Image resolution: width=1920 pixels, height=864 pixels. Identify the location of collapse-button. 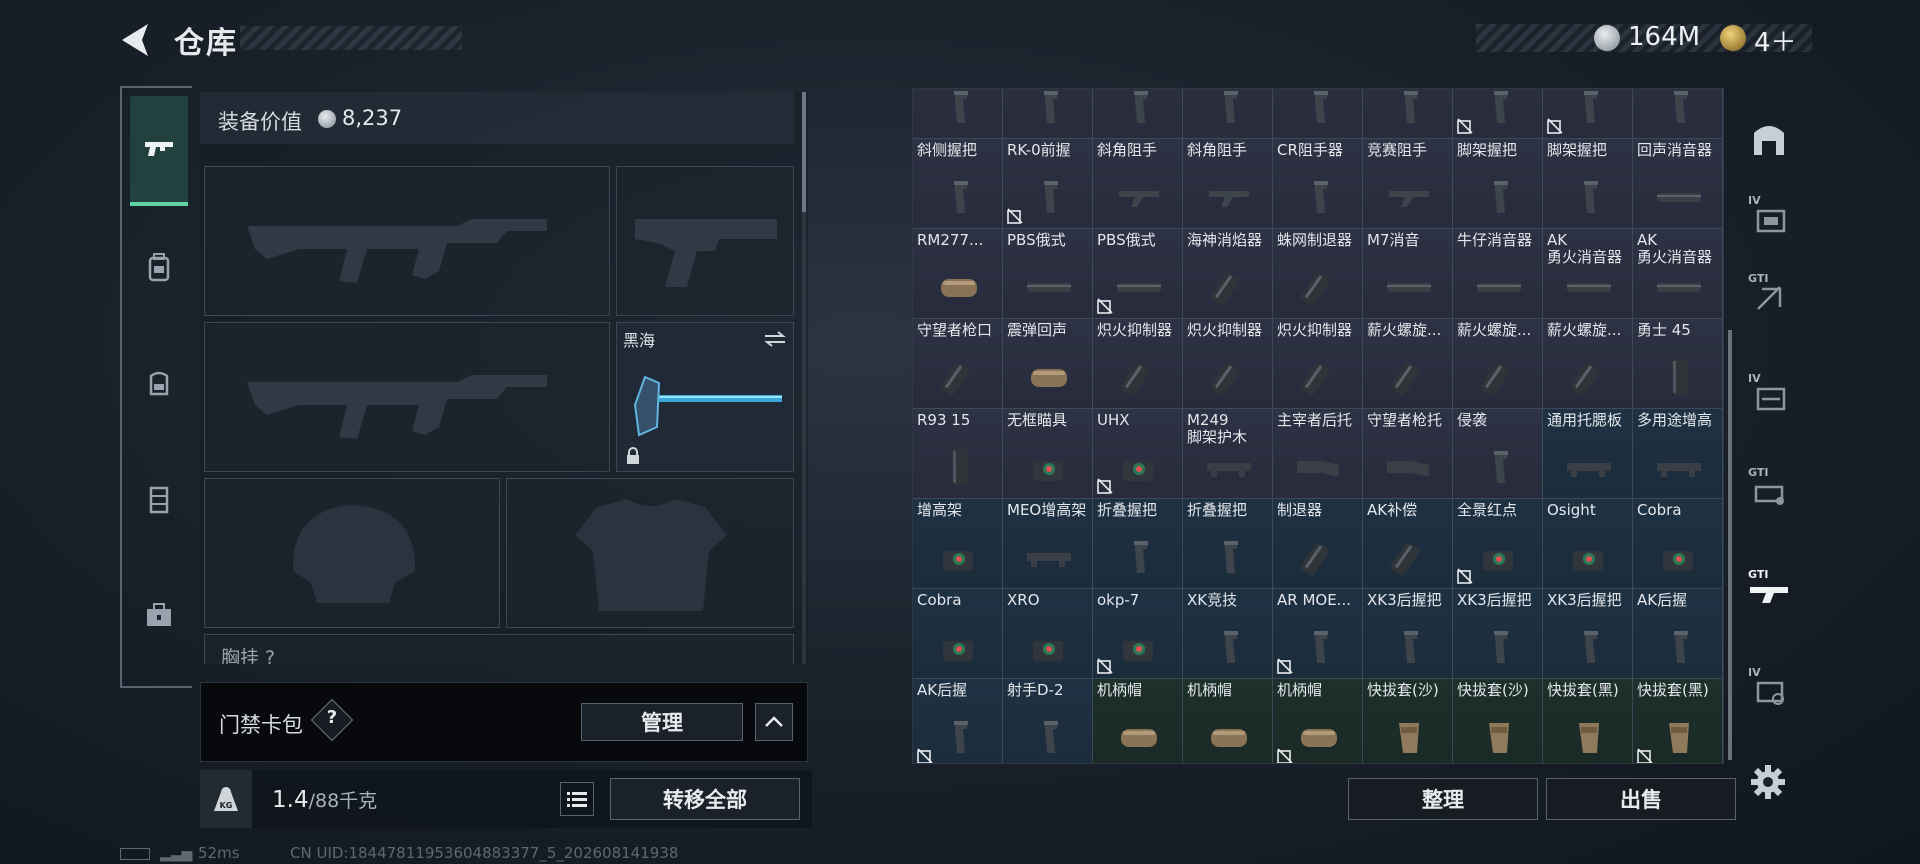
(774, 722).